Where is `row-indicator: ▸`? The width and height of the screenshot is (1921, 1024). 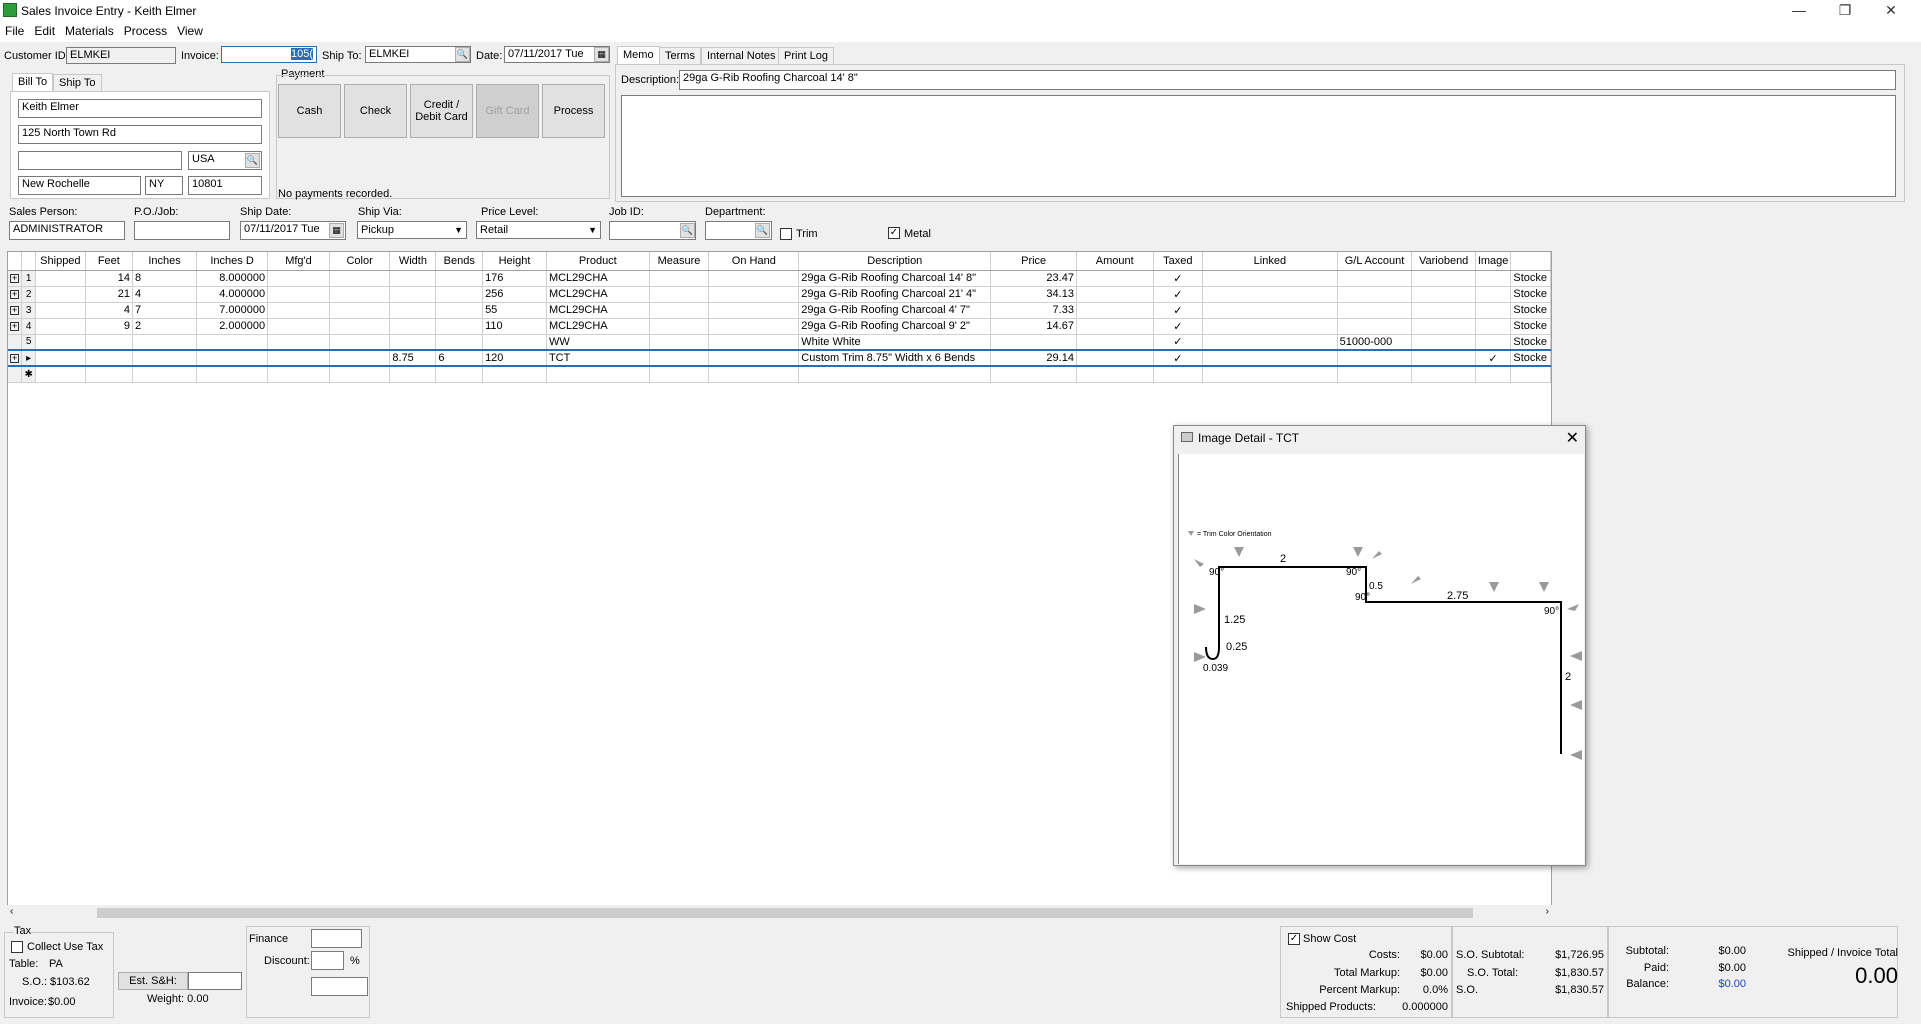 row-indicator: ▸ is located at coordinates (29, 358).